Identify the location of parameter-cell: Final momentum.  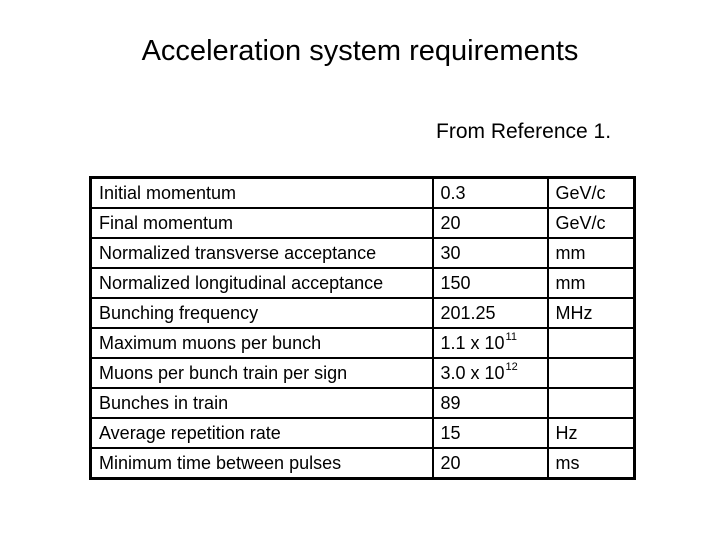
(261, 223).